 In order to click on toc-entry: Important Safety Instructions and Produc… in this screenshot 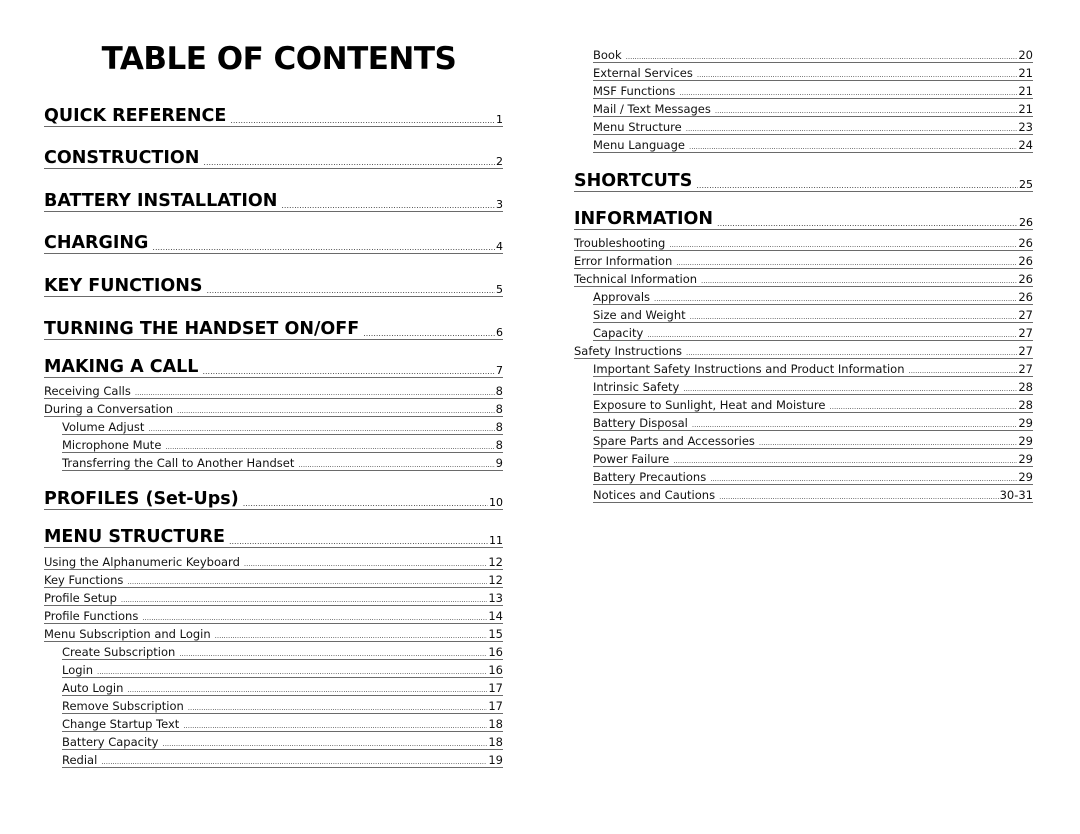, I will do `click(813, 369)`.